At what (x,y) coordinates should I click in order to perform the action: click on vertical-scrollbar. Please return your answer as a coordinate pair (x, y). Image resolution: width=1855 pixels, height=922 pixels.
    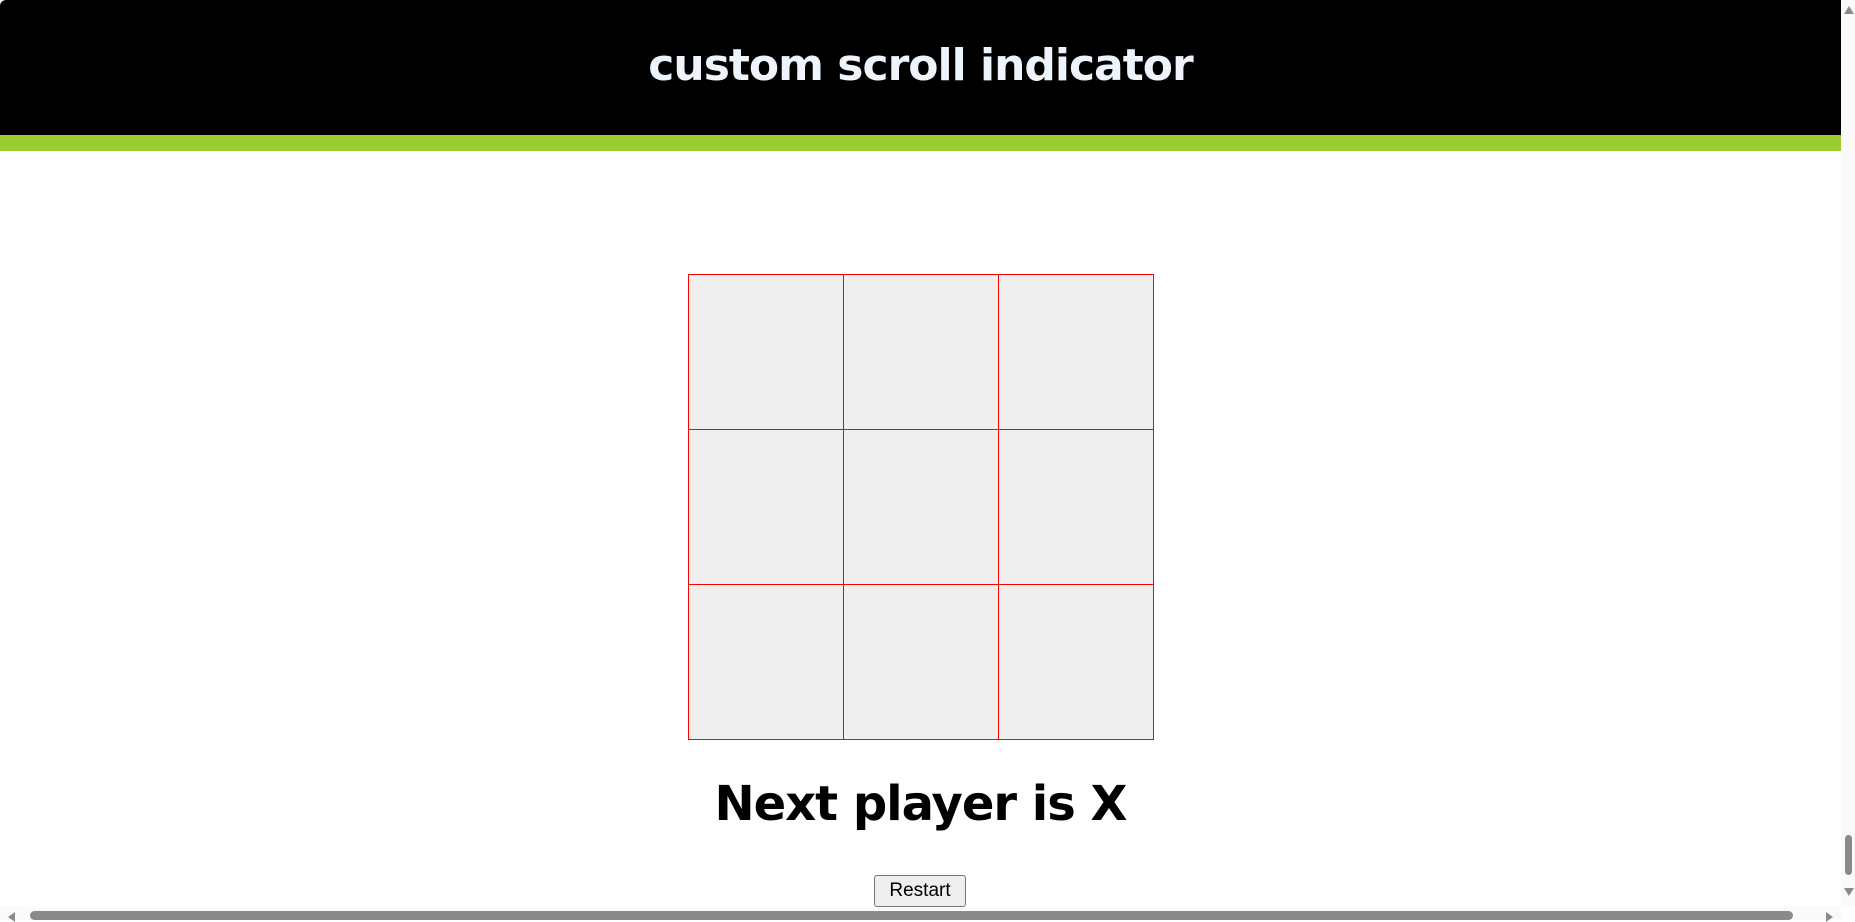
    Looking at the image, I should click on (1848, 453).